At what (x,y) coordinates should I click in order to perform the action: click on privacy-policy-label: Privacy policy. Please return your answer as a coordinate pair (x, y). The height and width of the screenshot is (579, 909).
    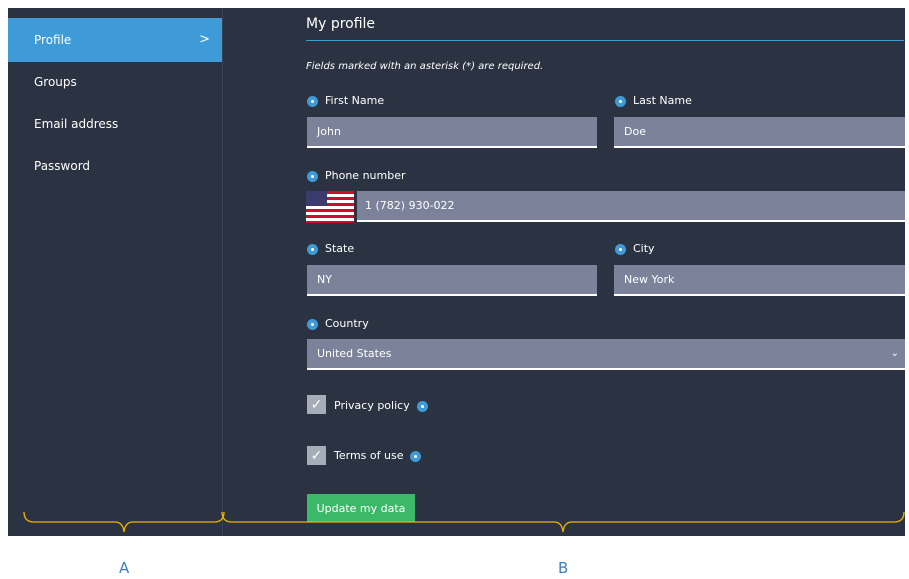
    Looking at the image, I should click on (381, 406).